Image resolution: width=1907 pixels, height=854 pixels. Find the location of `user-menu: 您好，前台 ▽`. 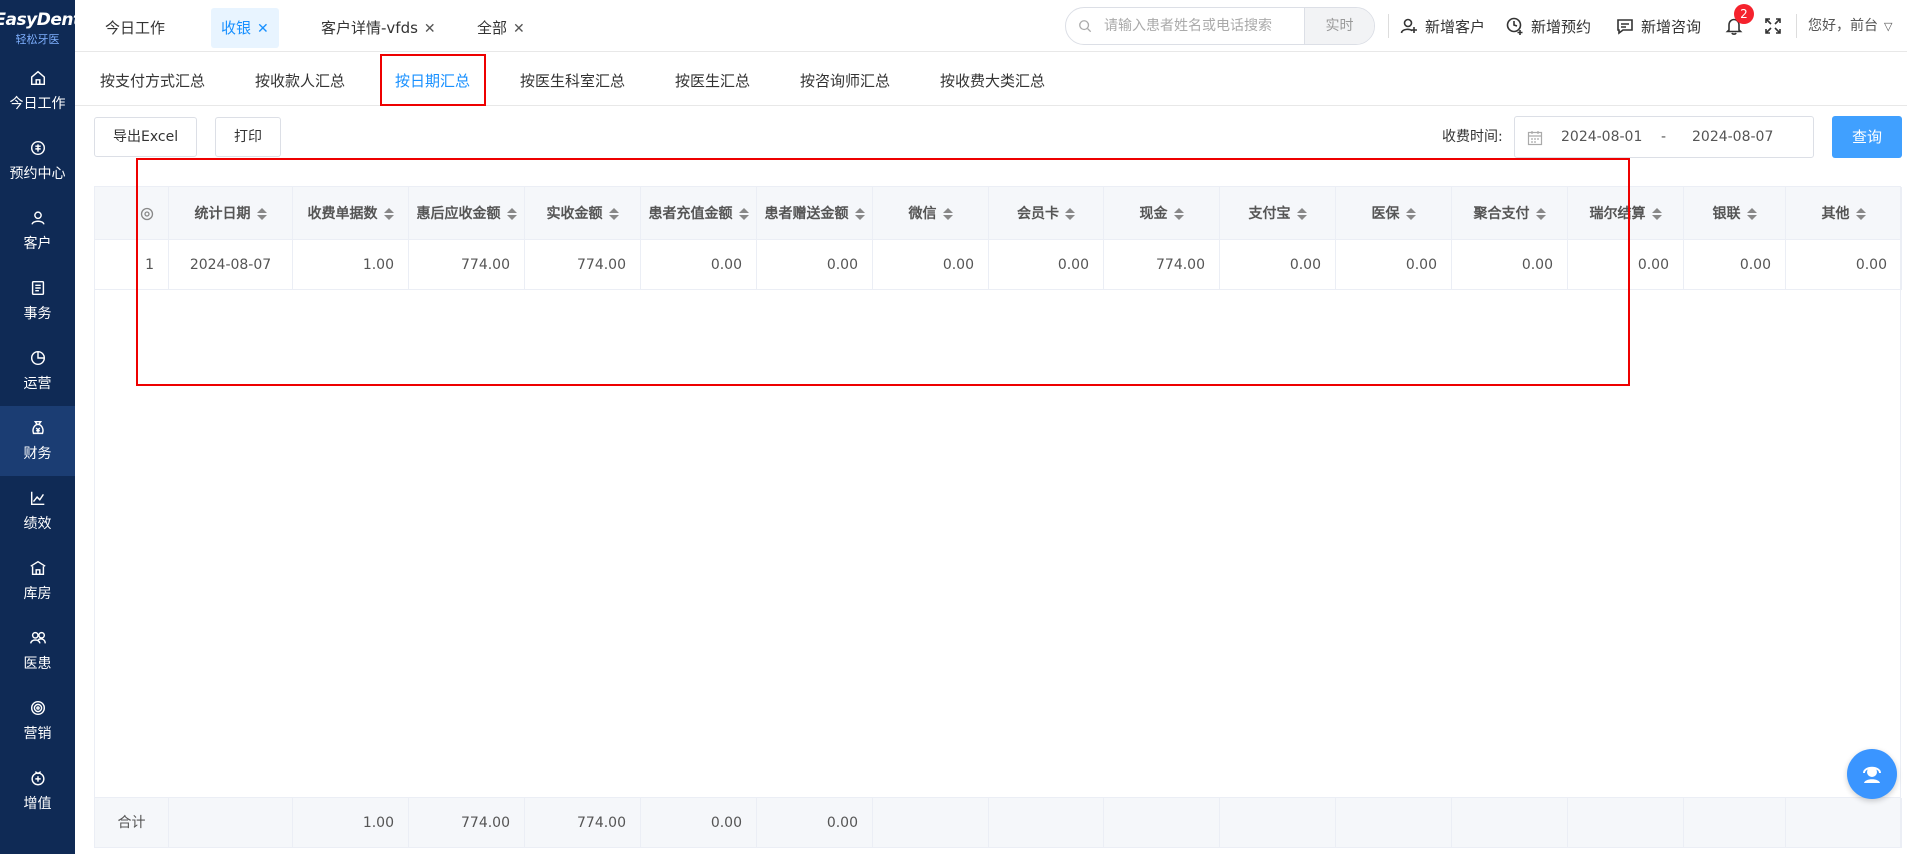

user-menu: 您好，前台 ▽ is located at coordinates (1850, 25).